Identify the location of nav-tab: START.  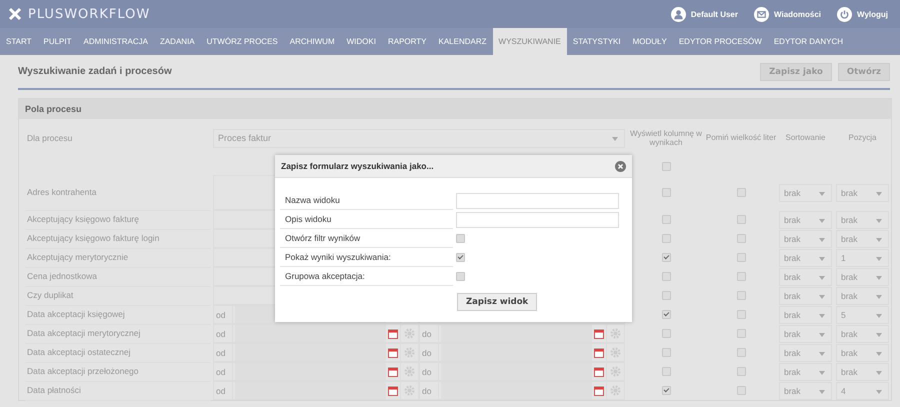
(19, 41).